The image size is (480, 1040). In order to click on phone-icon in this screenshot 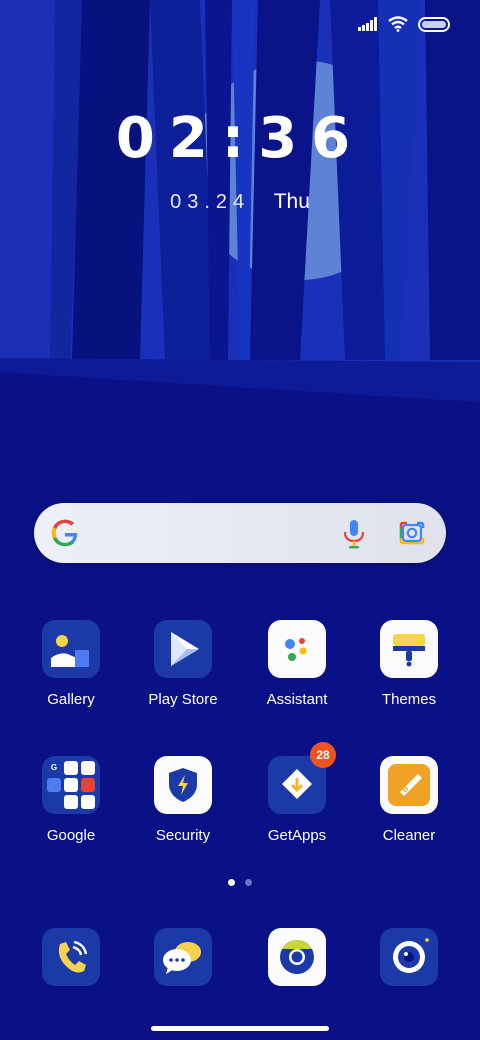, I will do `click(71, 957)`.